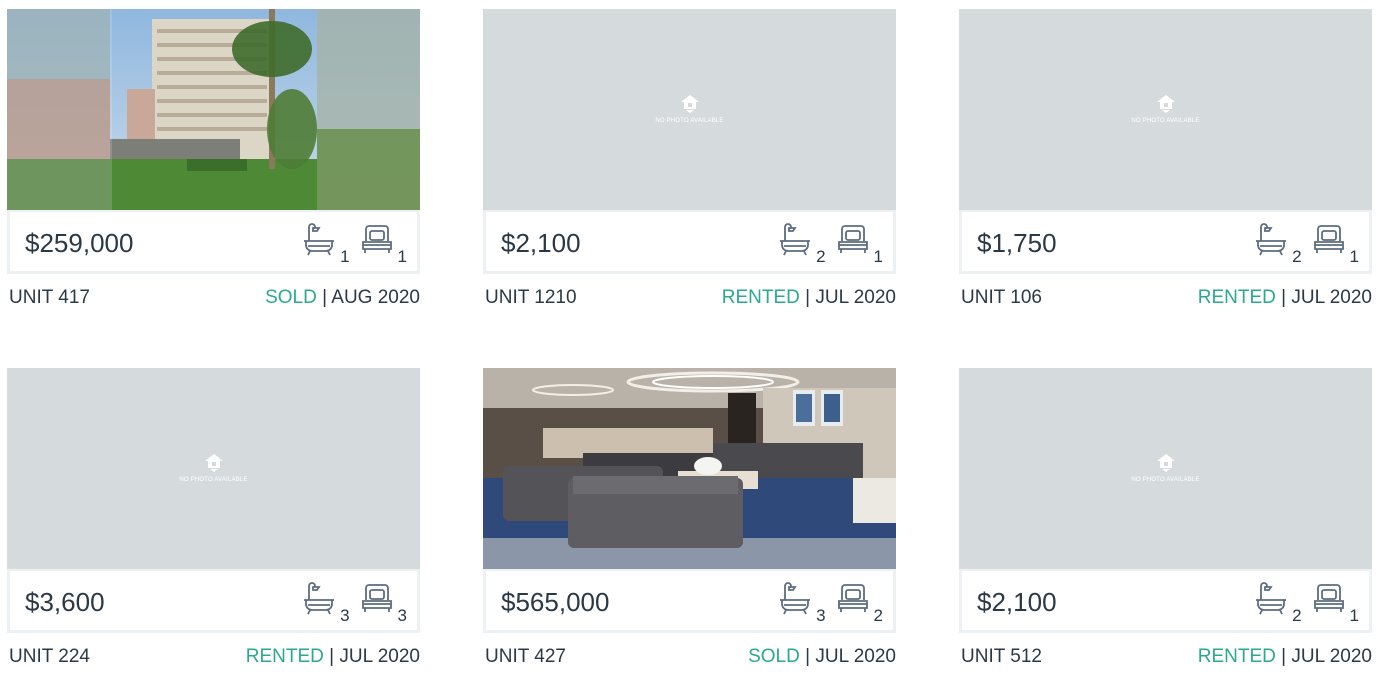 This screenshot has height=674, width=1390. I want to click on lobby-photo, so click(689, 468).